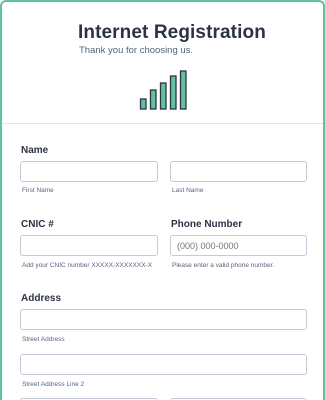  I want to click on cnic-label: CNIC #, so click(37, 224).